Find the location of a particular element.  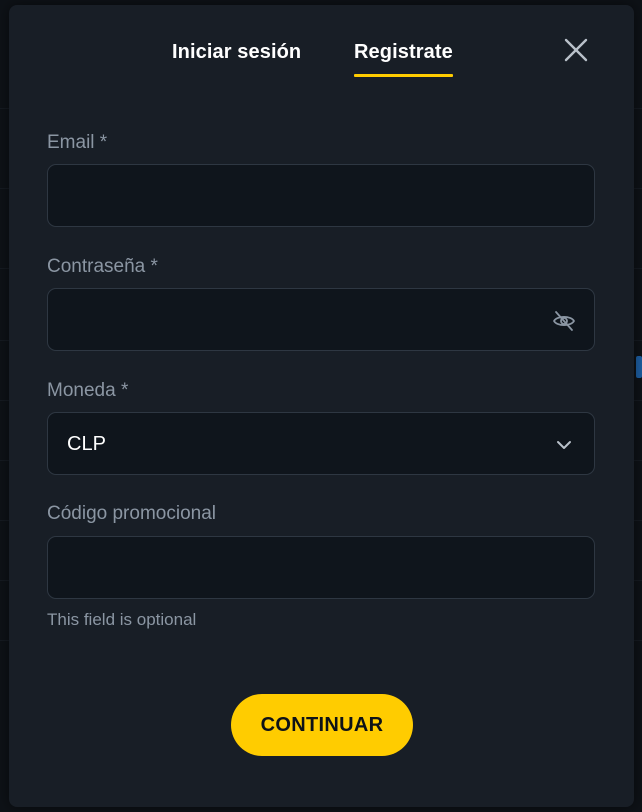

promo-helper-text: This field is optional is located at coordinates (122, 619).